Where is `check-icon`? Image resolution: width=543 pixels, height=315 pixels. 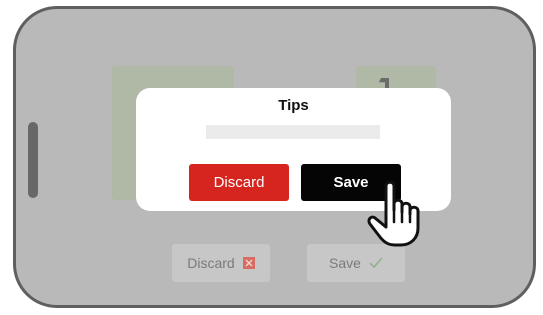 check-icon is located at coordinates (376, 263).